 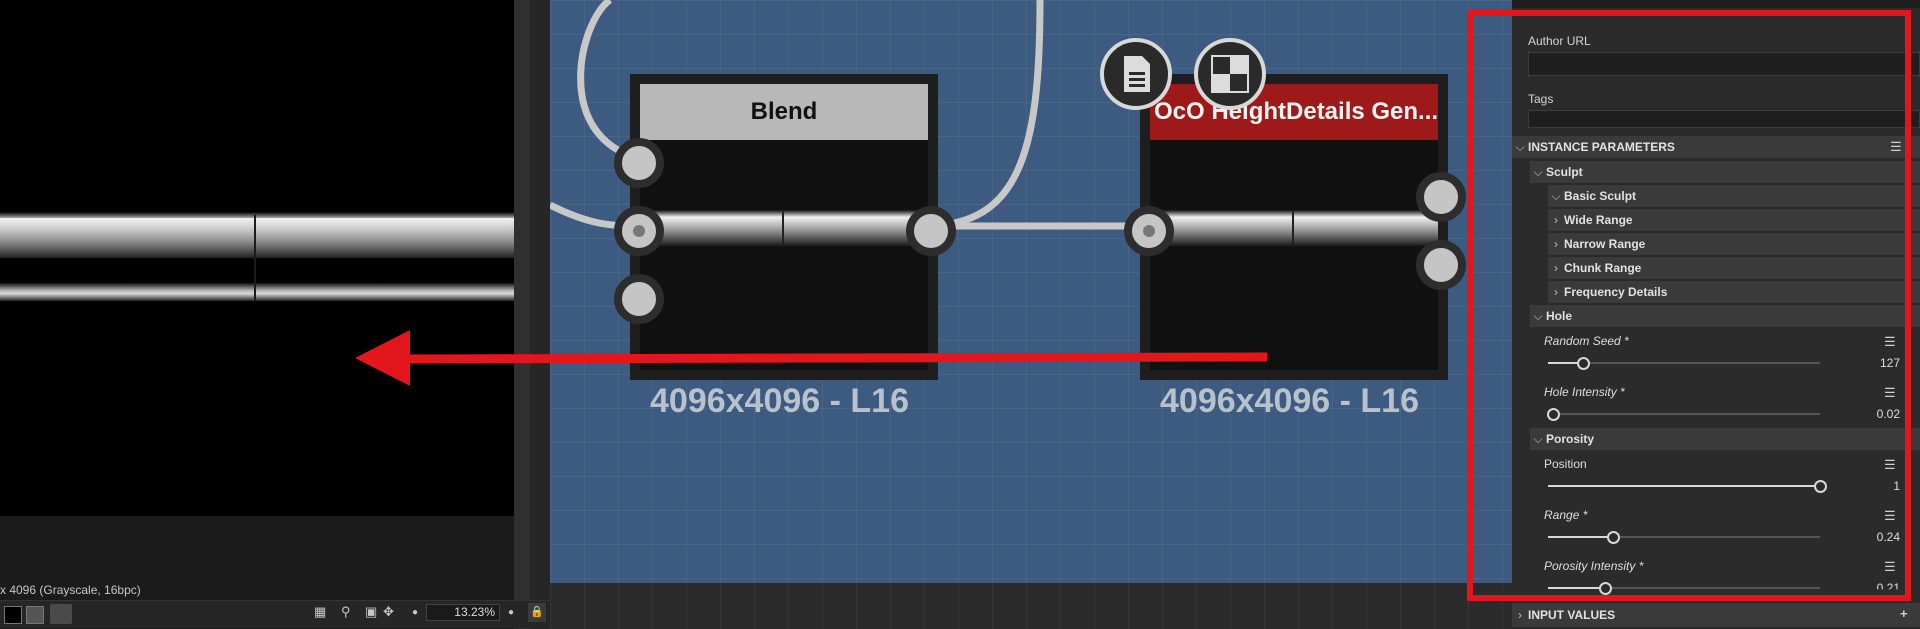 I want to click on document-button, so click(x=1136, y=74).